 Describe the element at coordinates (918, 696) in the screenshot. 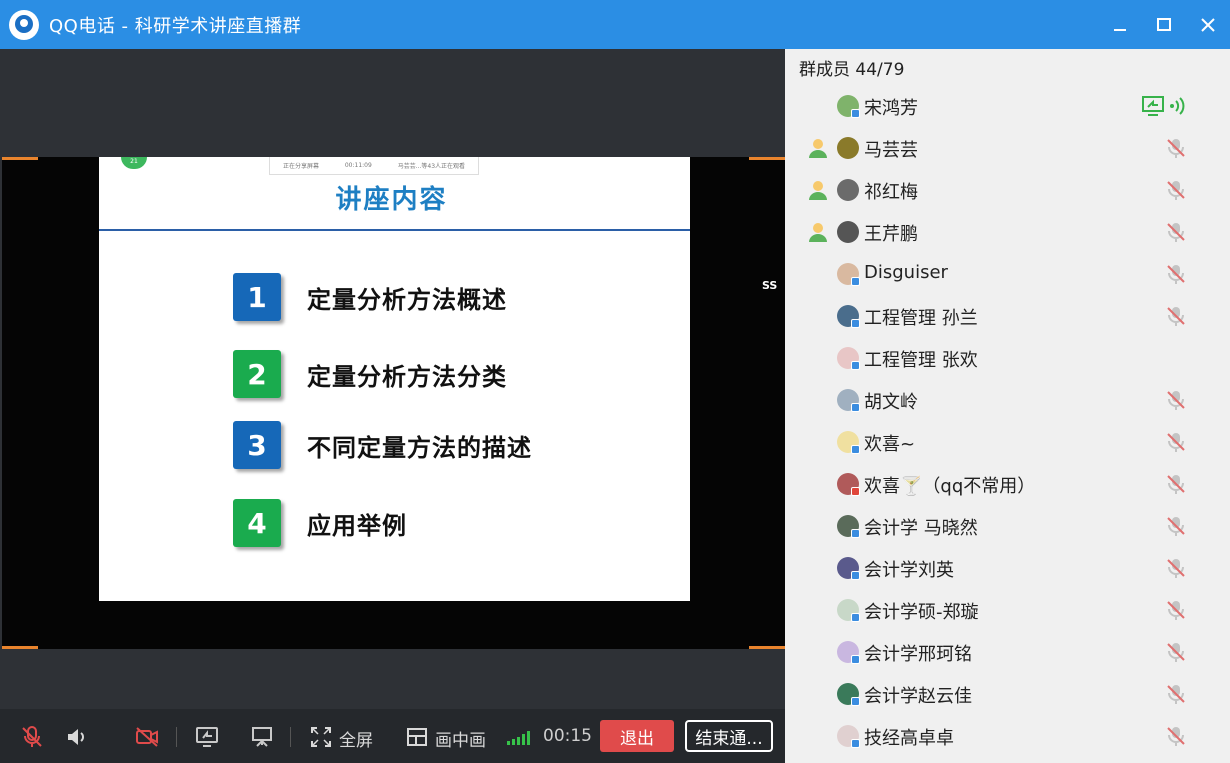

I see `member-name: 会计学赵云佳` at that location.